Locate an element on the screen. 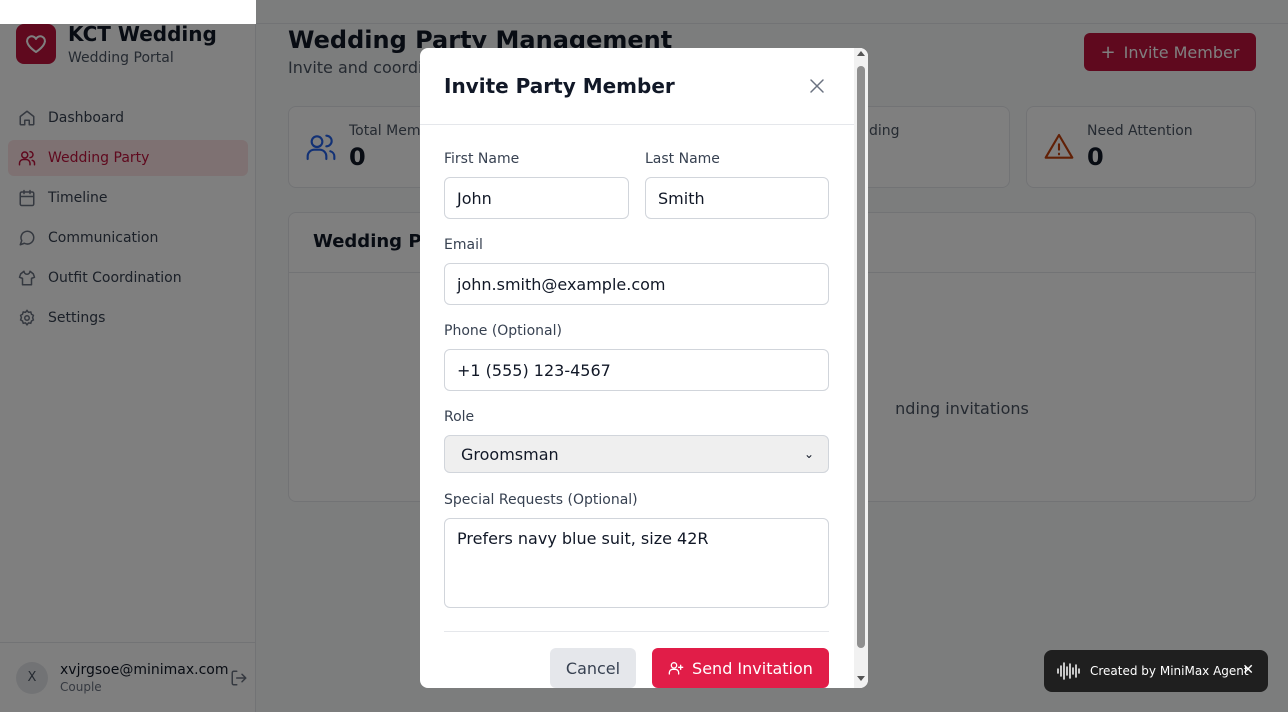  last-name-label: Last Name is located at coordinates (682, 159).